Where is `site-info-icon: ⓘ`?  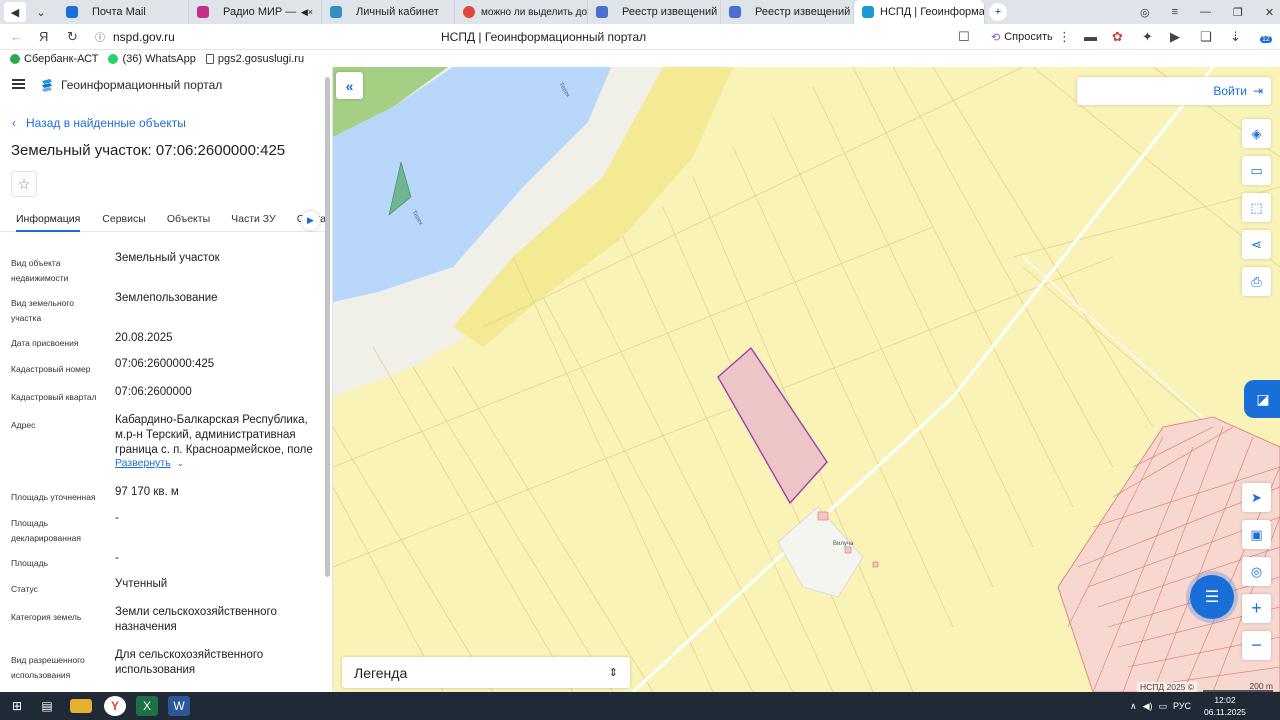 site-info-icon: ⓘ is located at coordinates (100, 36).